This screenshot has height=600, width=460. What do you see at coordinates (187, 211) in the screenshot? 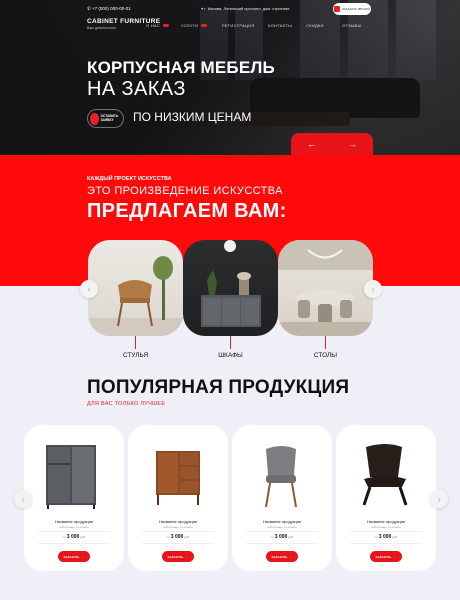
I see `offer-title: ПРЕДЛАГАЕМ ВАМ:` at bounding box center [187, 211].